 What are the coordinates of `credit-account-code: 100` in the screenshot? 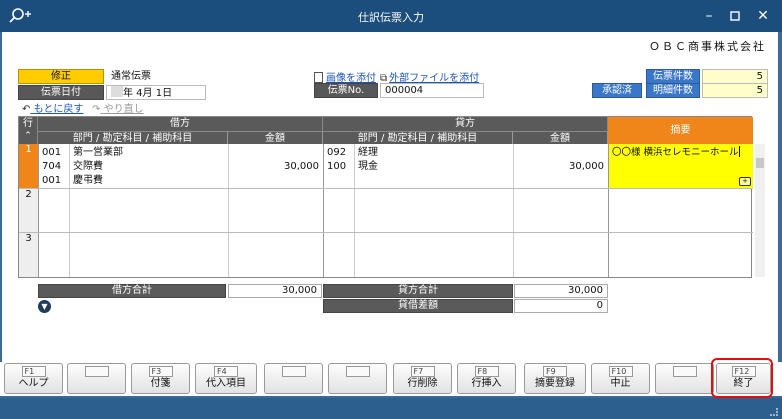 It's located at (336, 166).